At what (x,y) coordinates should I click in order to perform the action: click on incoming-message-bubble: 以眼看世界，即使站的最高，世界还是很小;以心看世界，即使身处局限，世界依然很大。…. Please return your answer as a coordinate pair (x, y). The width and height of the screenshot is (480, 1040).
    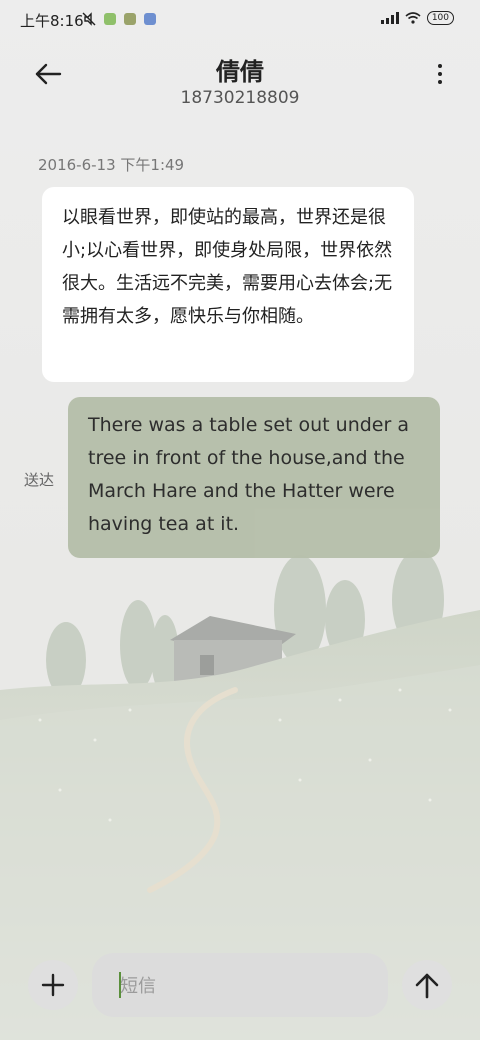
    Looking at the image, I should click on (228, 284).